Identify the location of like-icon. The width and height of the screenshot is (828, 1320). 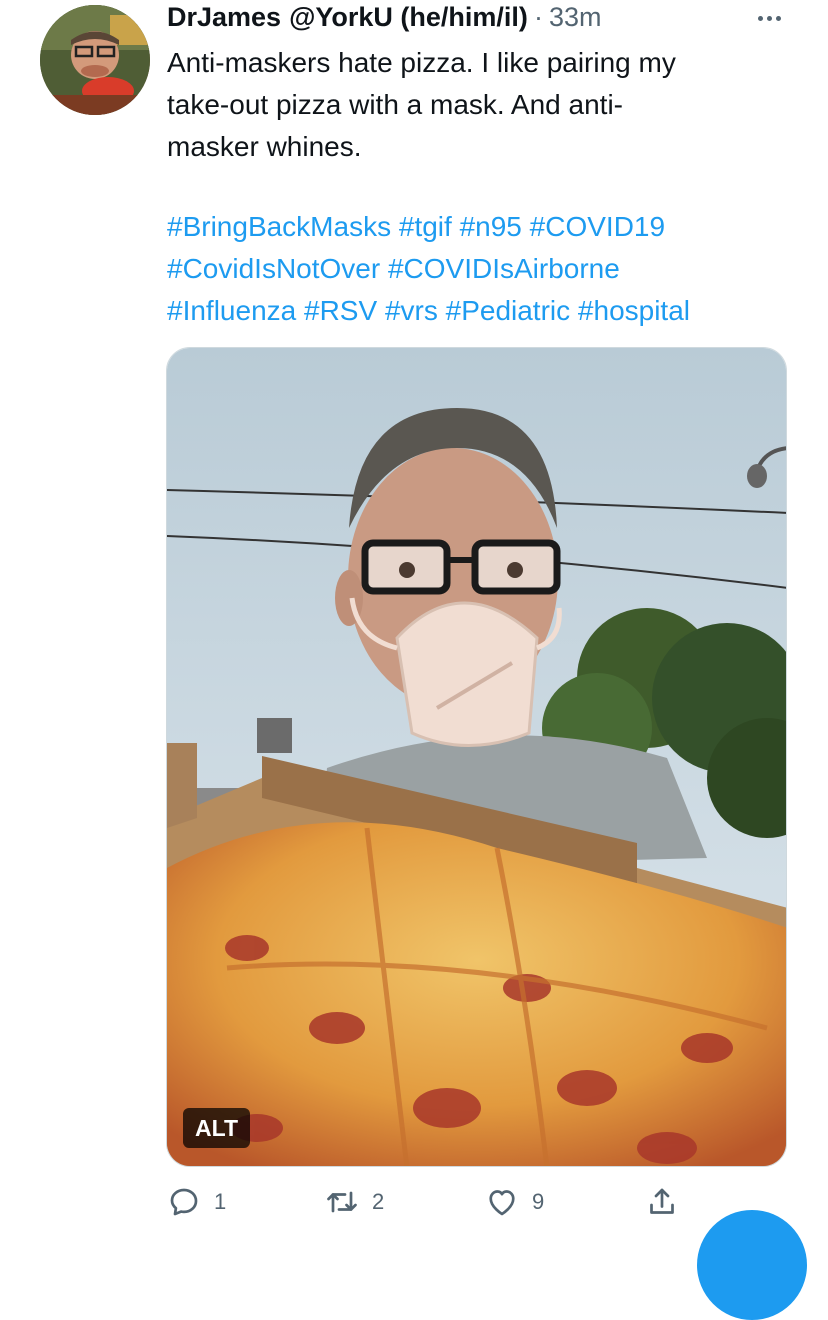
(502, 1203).